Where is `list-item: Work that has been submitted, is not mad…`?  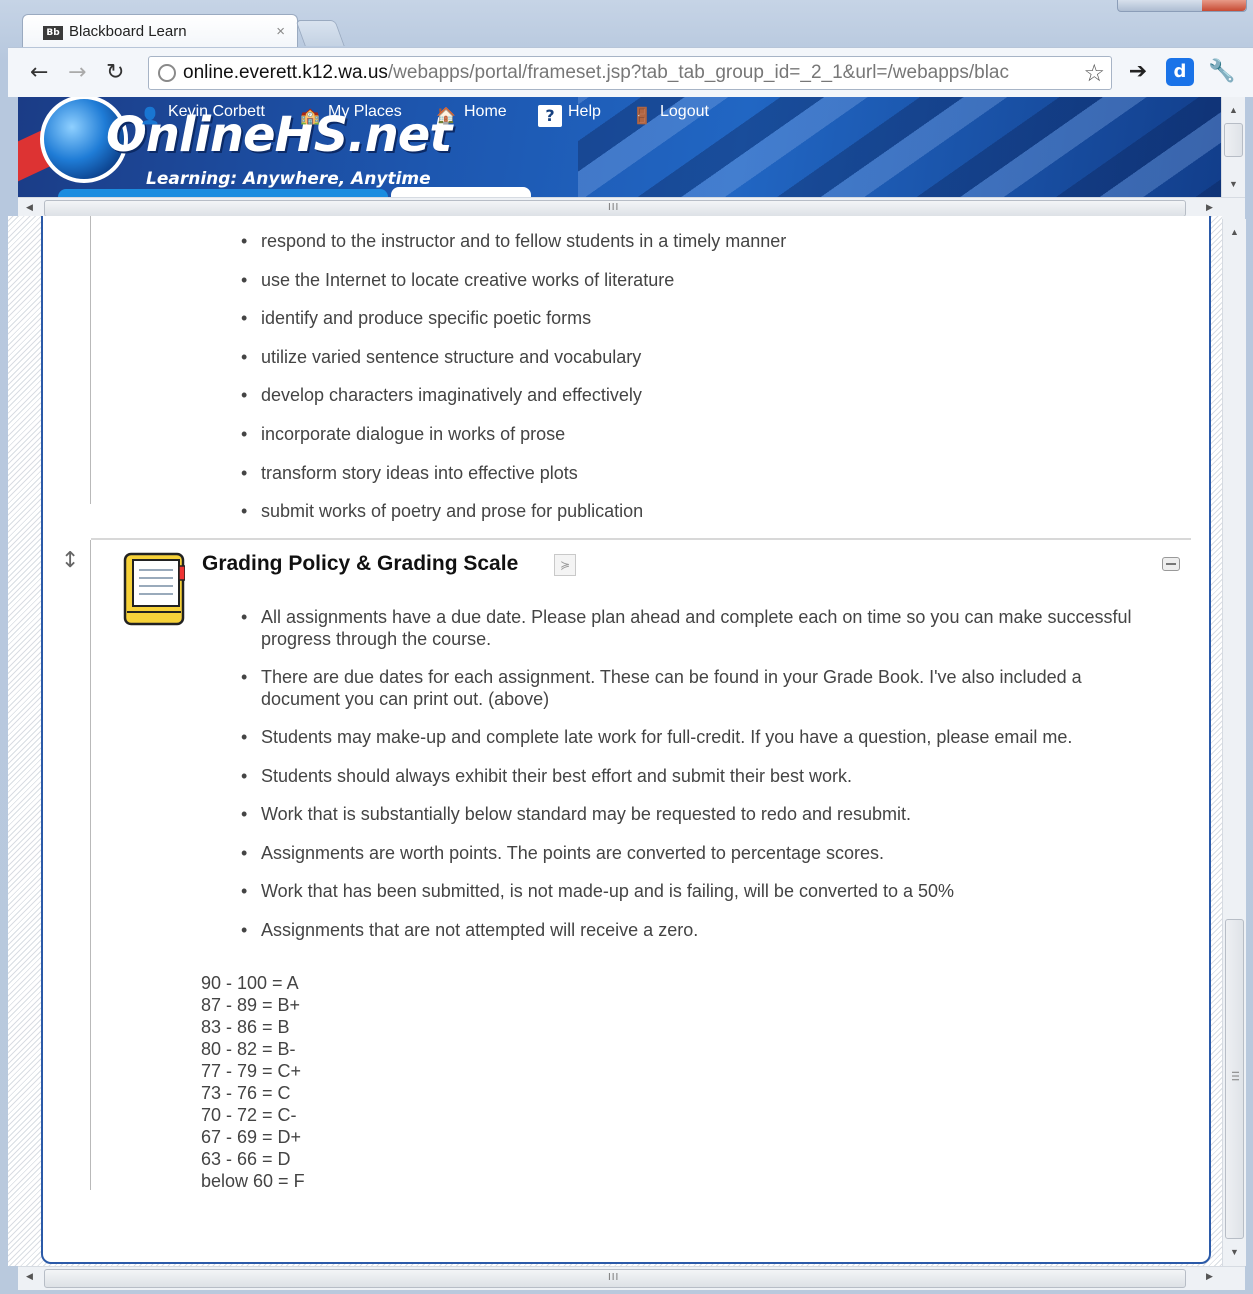
list-item: Work that has been submitted, is not mad… is located at coordinates (701, 891).